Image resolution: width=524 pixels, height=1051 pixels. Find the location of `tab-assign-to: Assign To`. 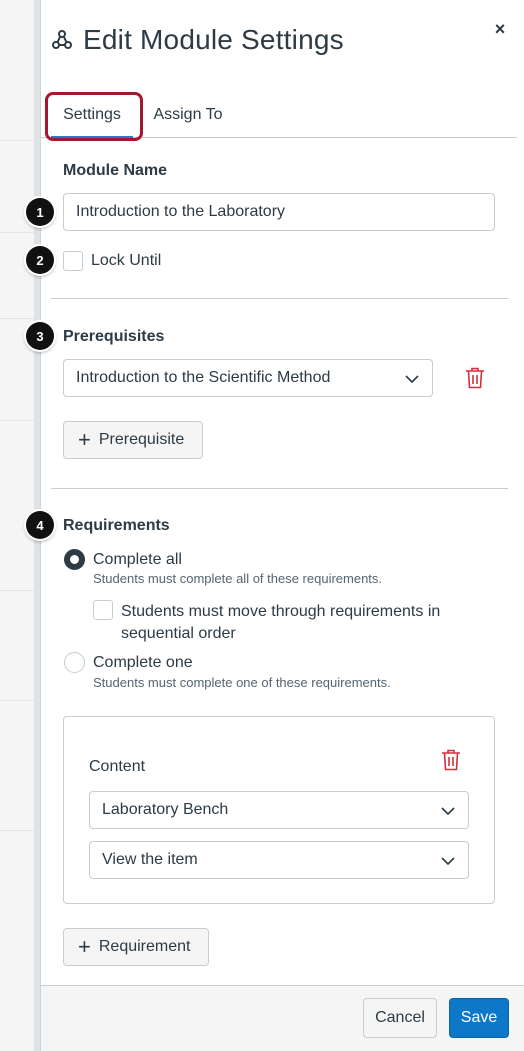

tab-assign-to: Assign To is located at coordinates (188, 115).